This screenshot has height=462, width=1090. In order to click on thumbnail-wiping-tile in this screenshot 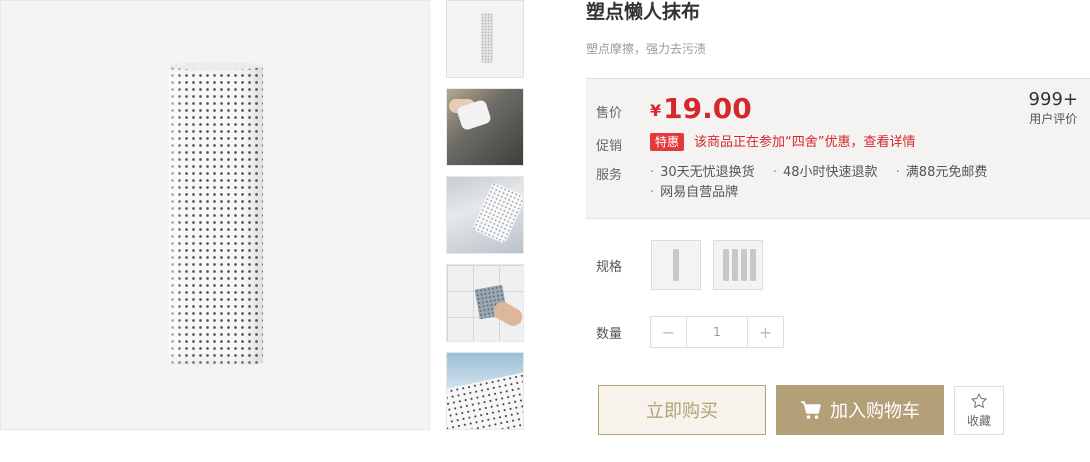, I will do `click(485, 303)`.